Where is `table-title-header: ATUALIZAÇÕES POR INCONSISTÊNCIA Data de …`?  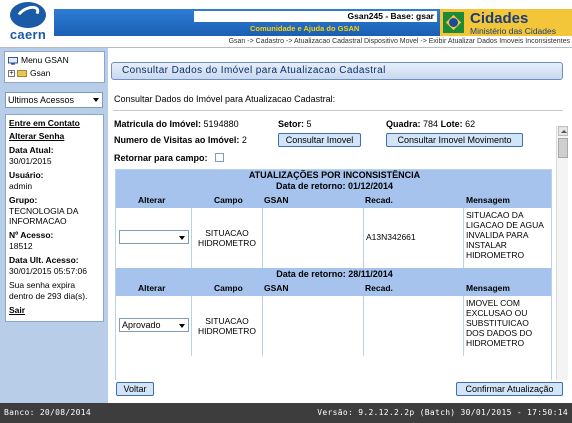 table-title-header: ATUALIZAÇÕES POR INCONSISTÊNCIA Data de … is located at coordinates (333, 181).